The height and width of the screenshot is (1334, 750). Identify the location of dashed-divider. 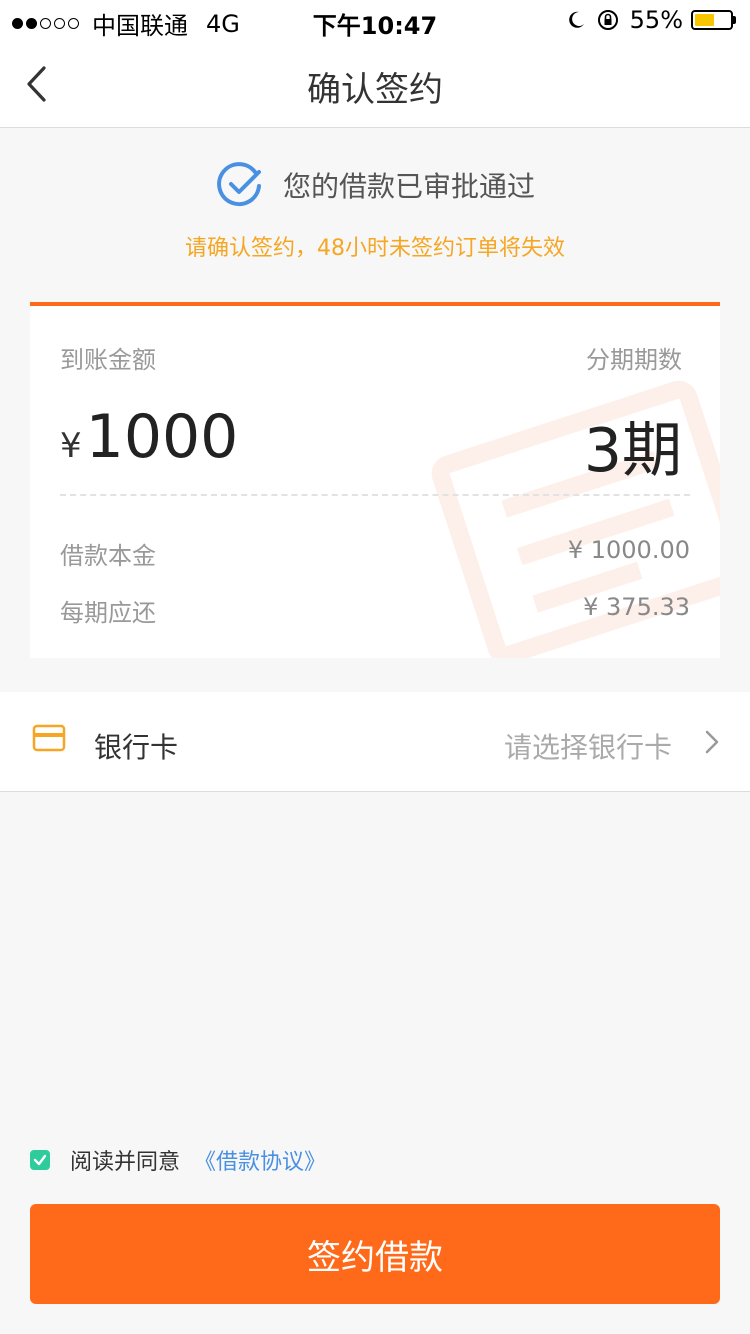
(375, 495).